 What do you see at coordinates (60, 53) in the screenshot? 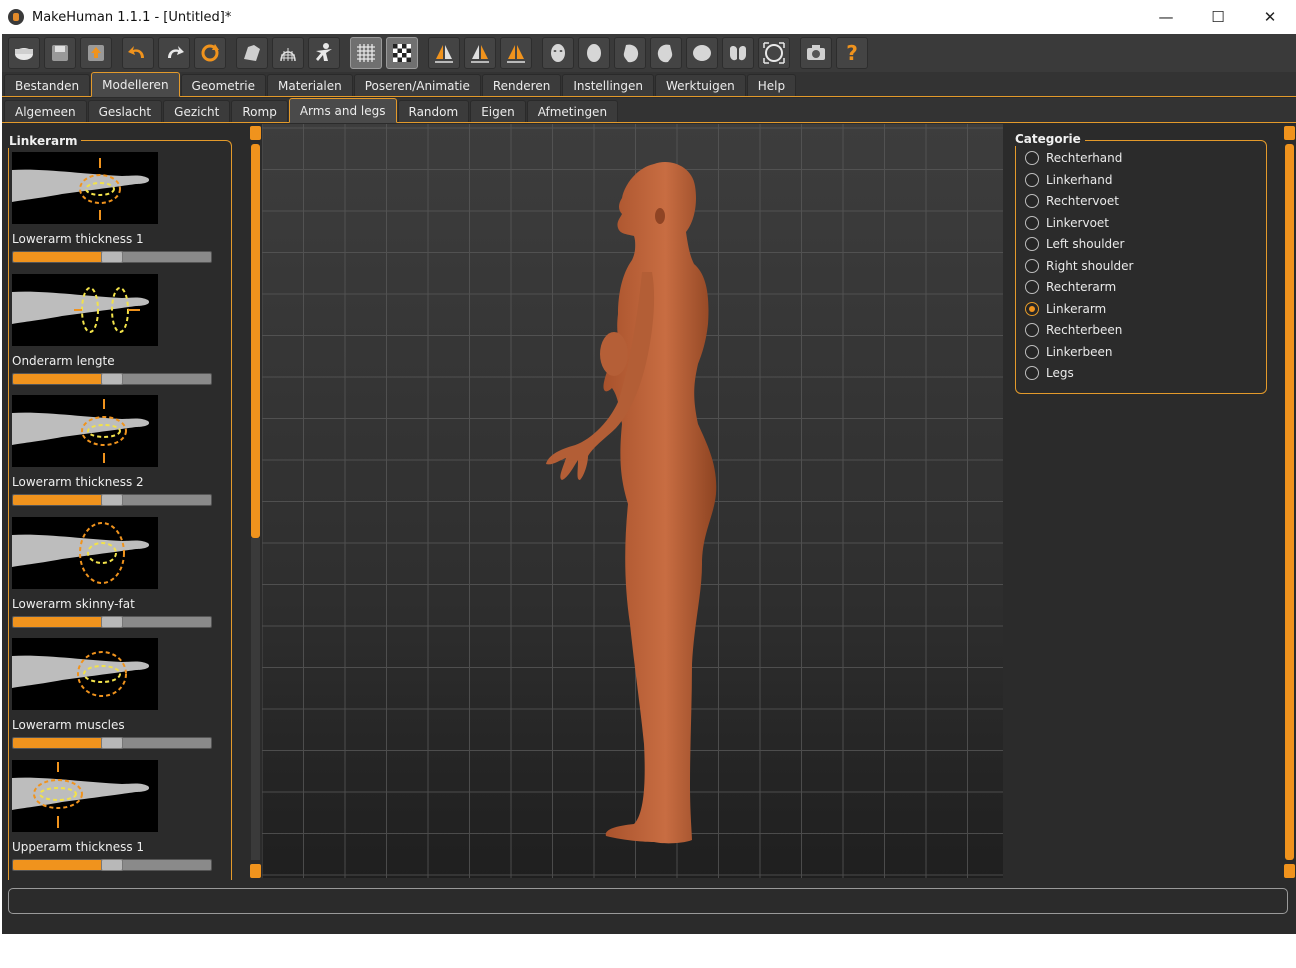
I see `save-button` at bounding box center [60, 53].